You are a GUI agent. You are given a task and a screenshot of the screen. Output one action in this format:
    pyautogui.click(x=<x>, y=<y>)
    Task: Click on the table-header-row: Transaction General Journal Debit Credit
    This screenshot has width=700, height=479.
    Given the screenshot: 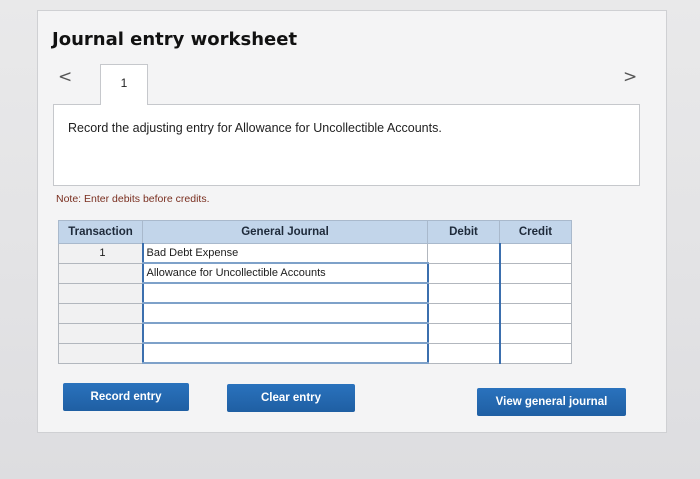 What is the action you would take?
    pyautogui.click(x=315, y=232)
    